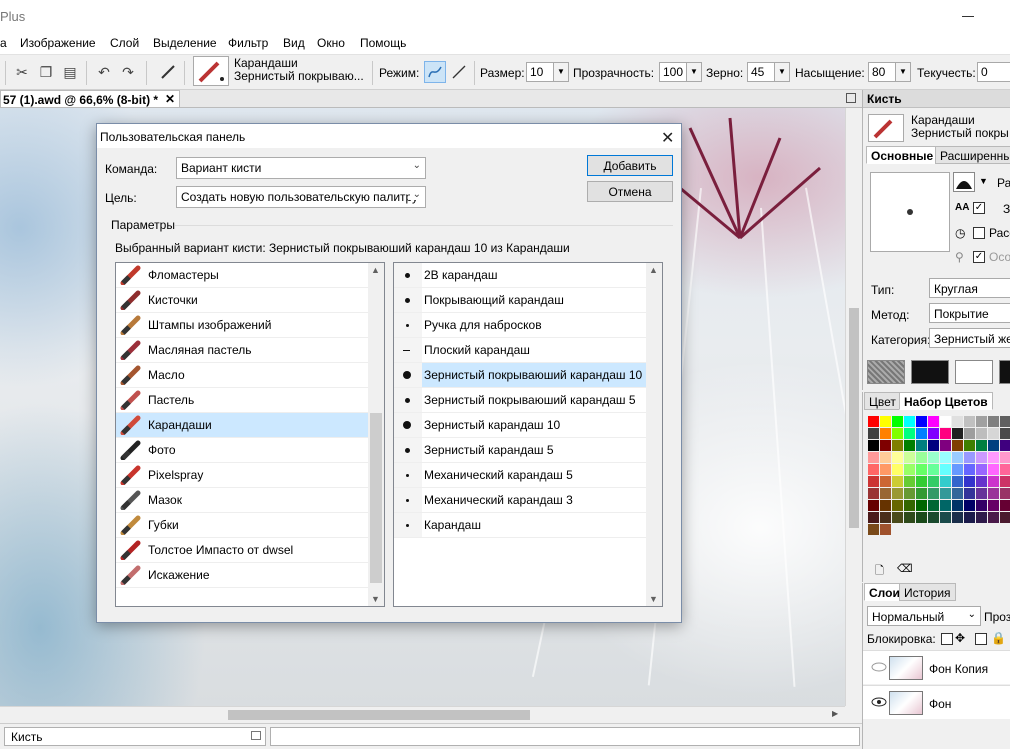 This screenshot has width=1010, height=749. What do you see at coordinates (124, 43) in the screenshot?
I see `menu-item-layer: Слой` at bounding box center [124, 43].